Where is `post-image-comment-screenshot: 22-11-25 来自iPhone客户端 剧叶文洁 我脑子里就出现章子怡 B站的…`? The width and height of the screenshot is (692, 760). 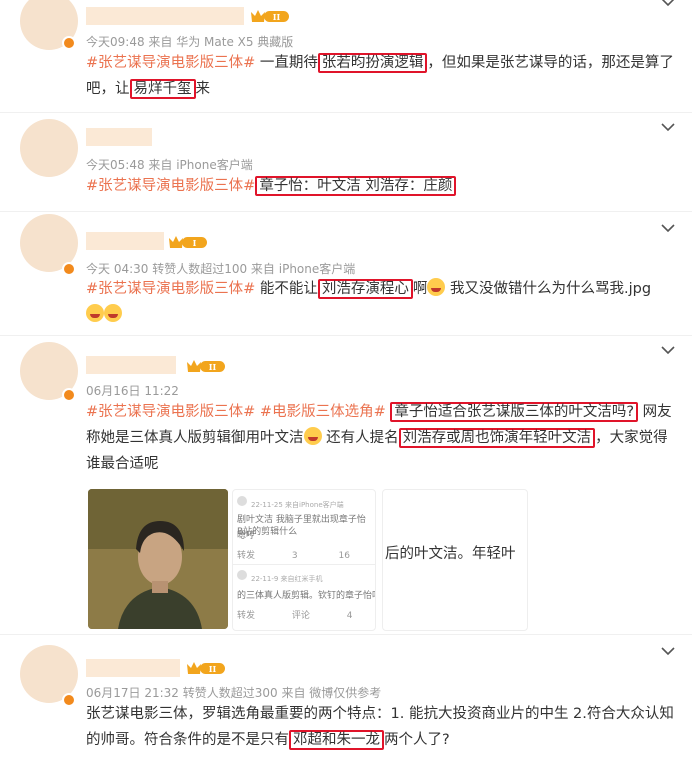 post-image-comment-screenshot: 22-11-25 来自iPhone客户端 剧叶文洁 我脑子里就出现章子怡 B站的… is located at coordinates (304, 560).